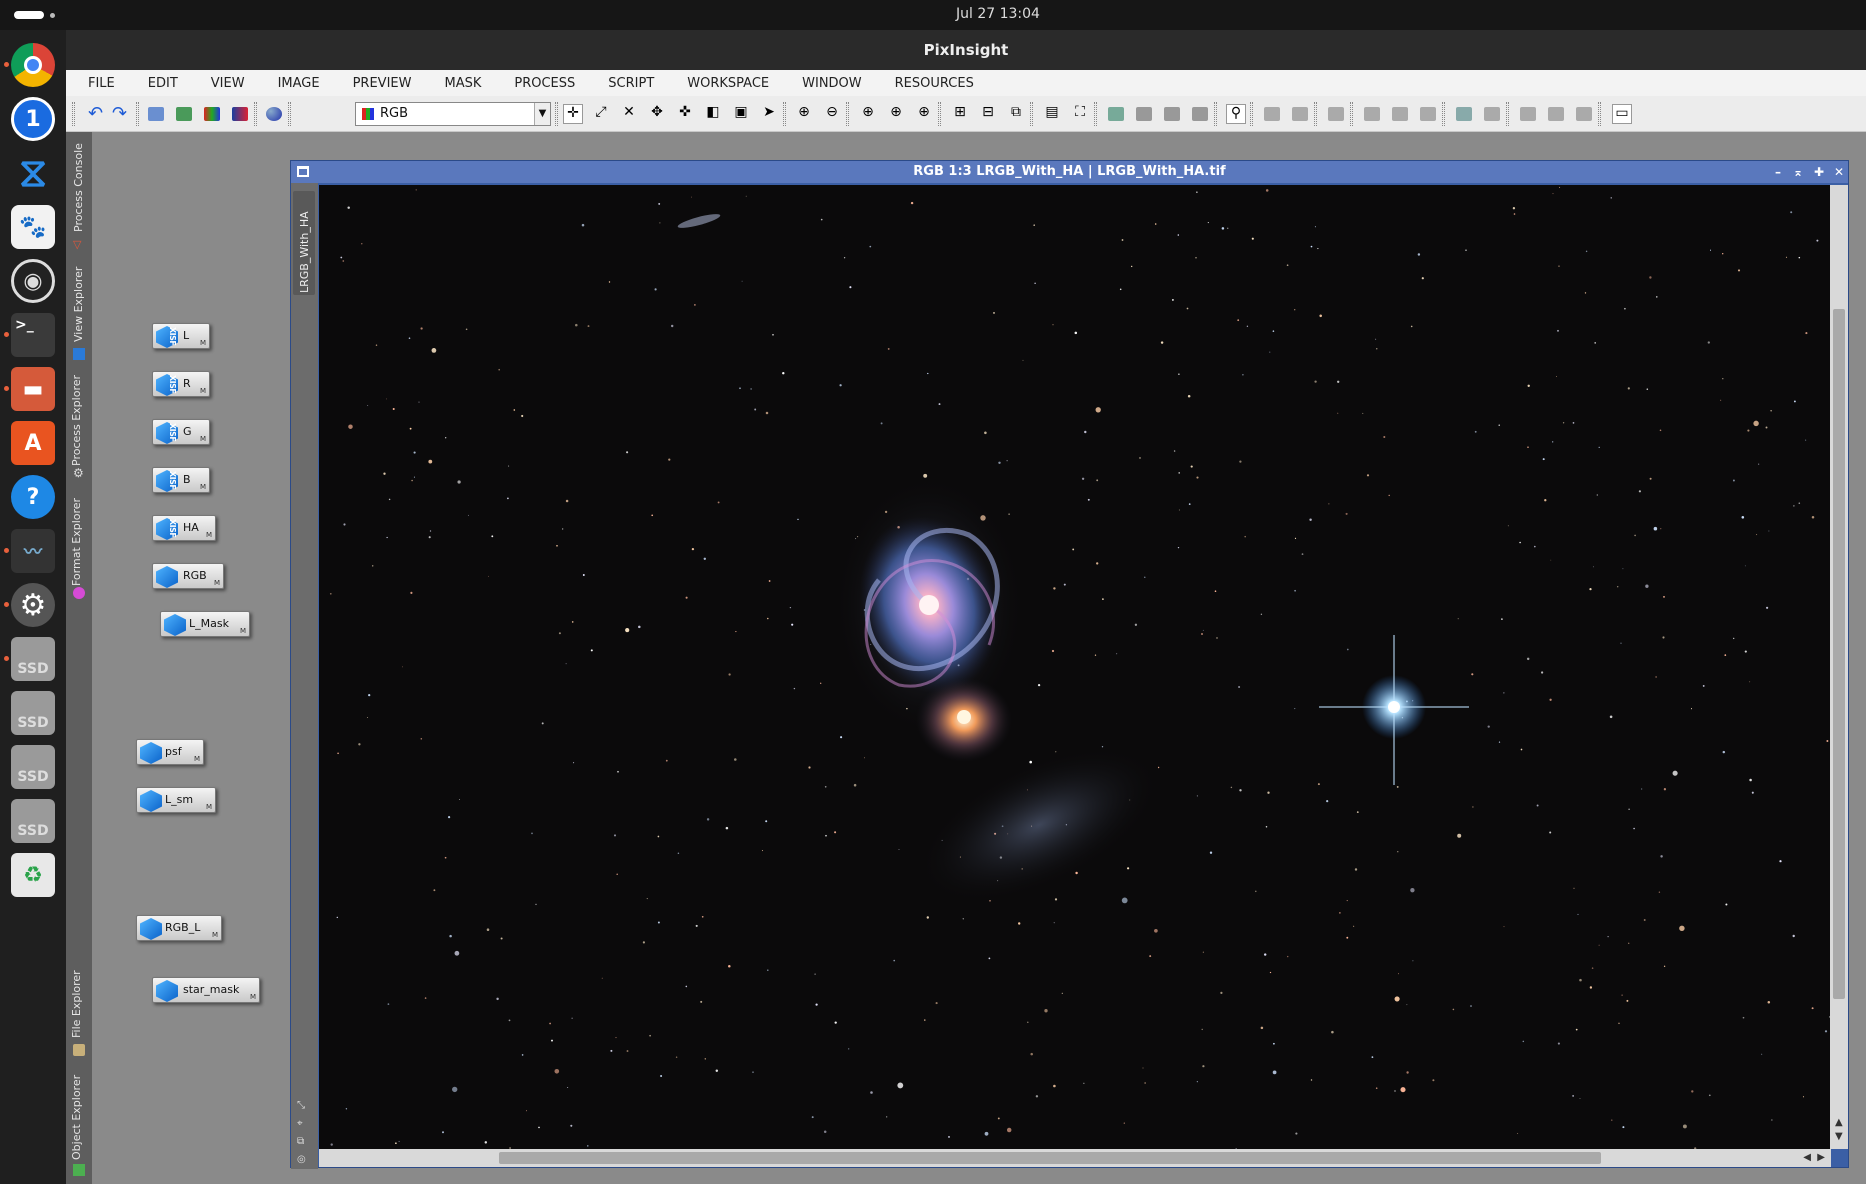 The image size is (1866, 1184). I want to click on app-center-dock-item: A, so click(33, 443).